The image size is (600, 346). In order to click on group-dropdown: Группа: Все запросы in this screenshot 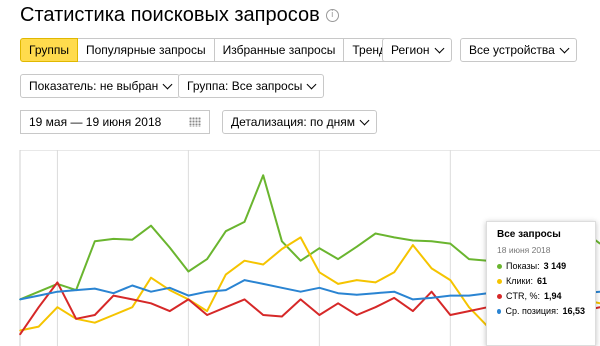, I will do `click(251, 86)`.